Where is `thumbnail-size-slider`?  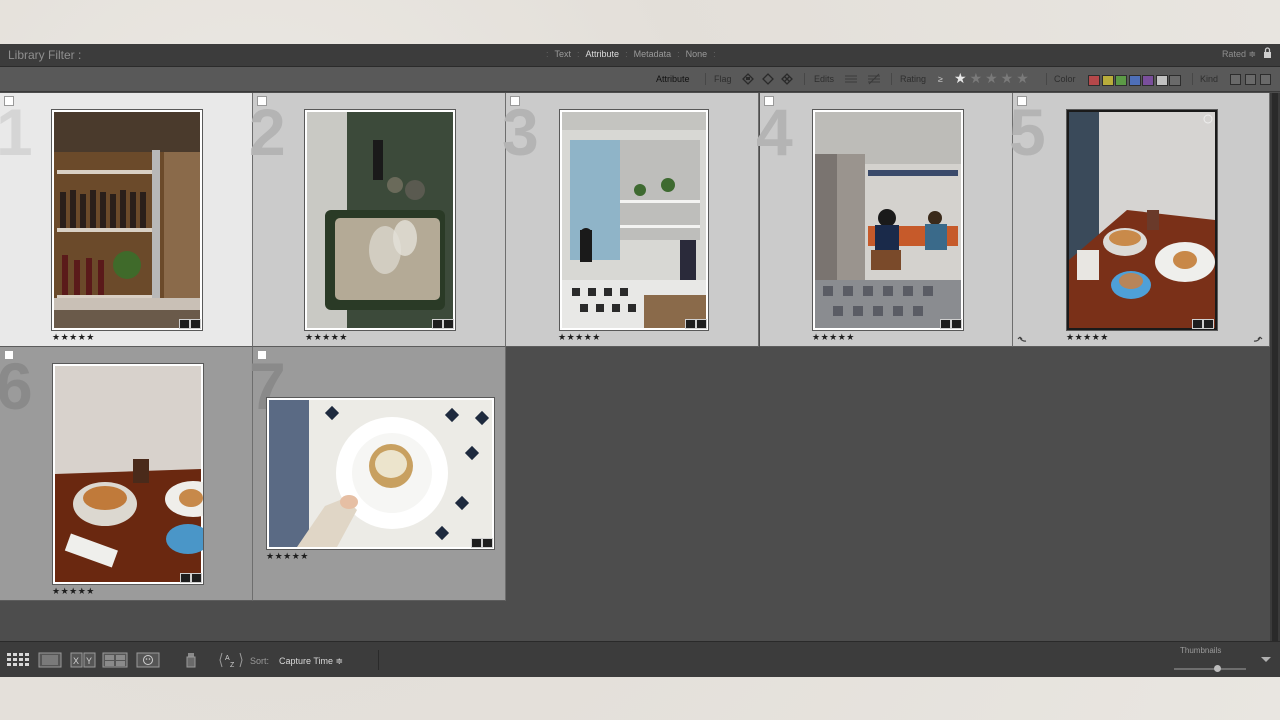
thumbnail-size-slider is located at coordinates (1210, 668).